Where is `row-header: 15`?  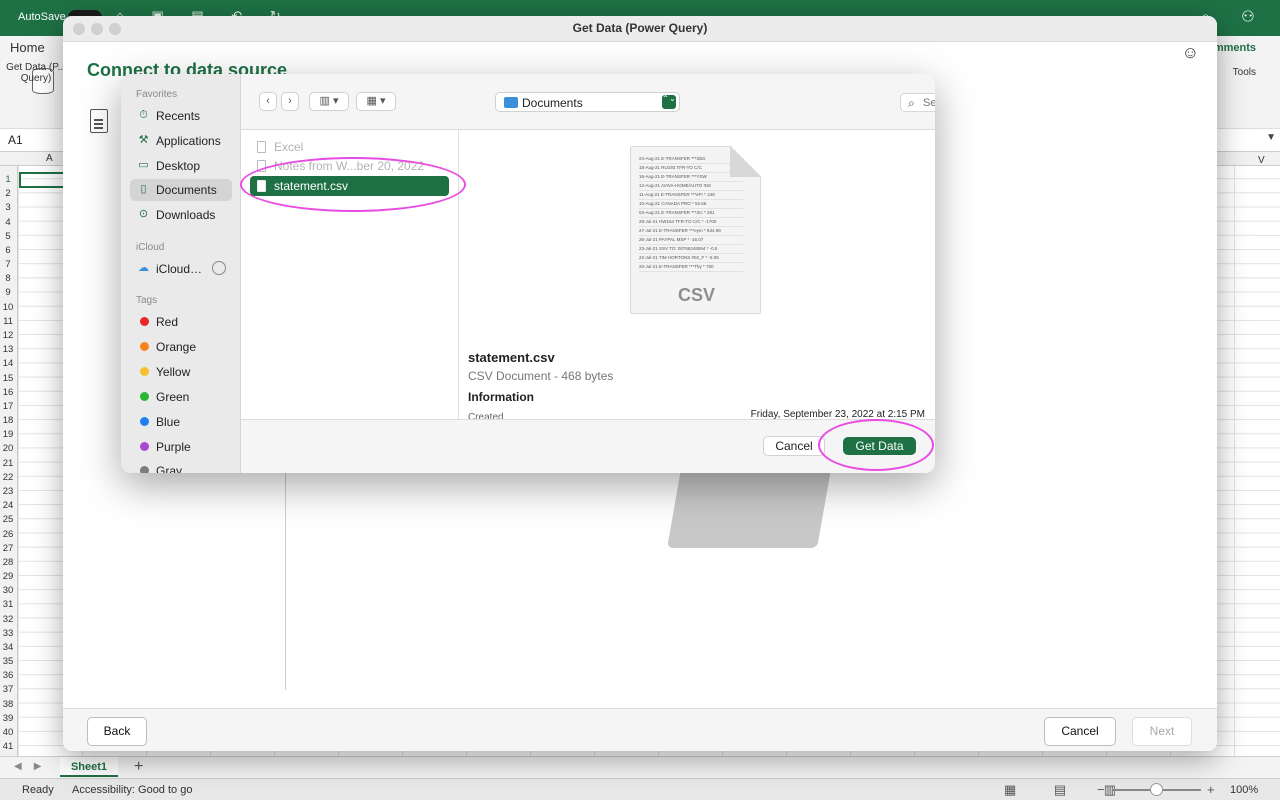
row-header: 15 is located at coordinates (8, 378).